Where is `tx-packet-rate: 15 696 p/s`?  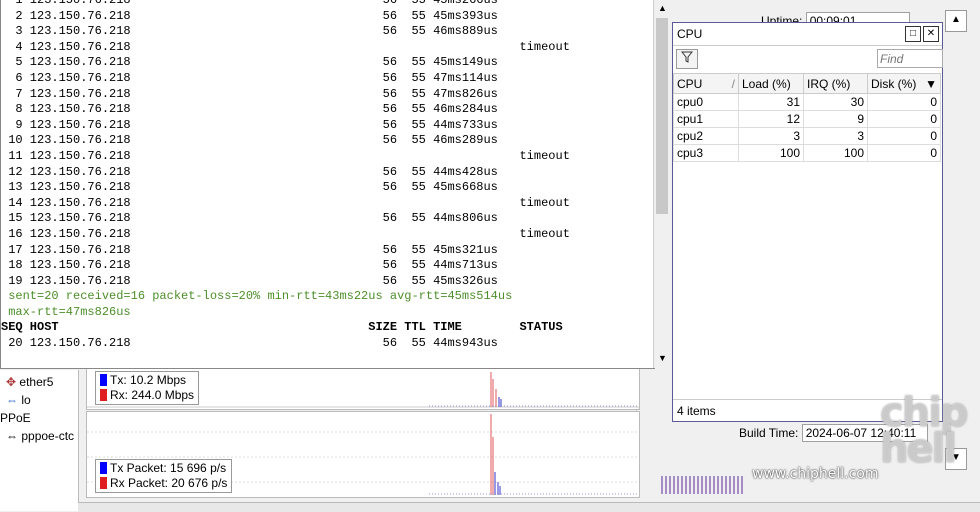
tx-packet-rate: 15 696 p/s is located at coordinates (198, 468).